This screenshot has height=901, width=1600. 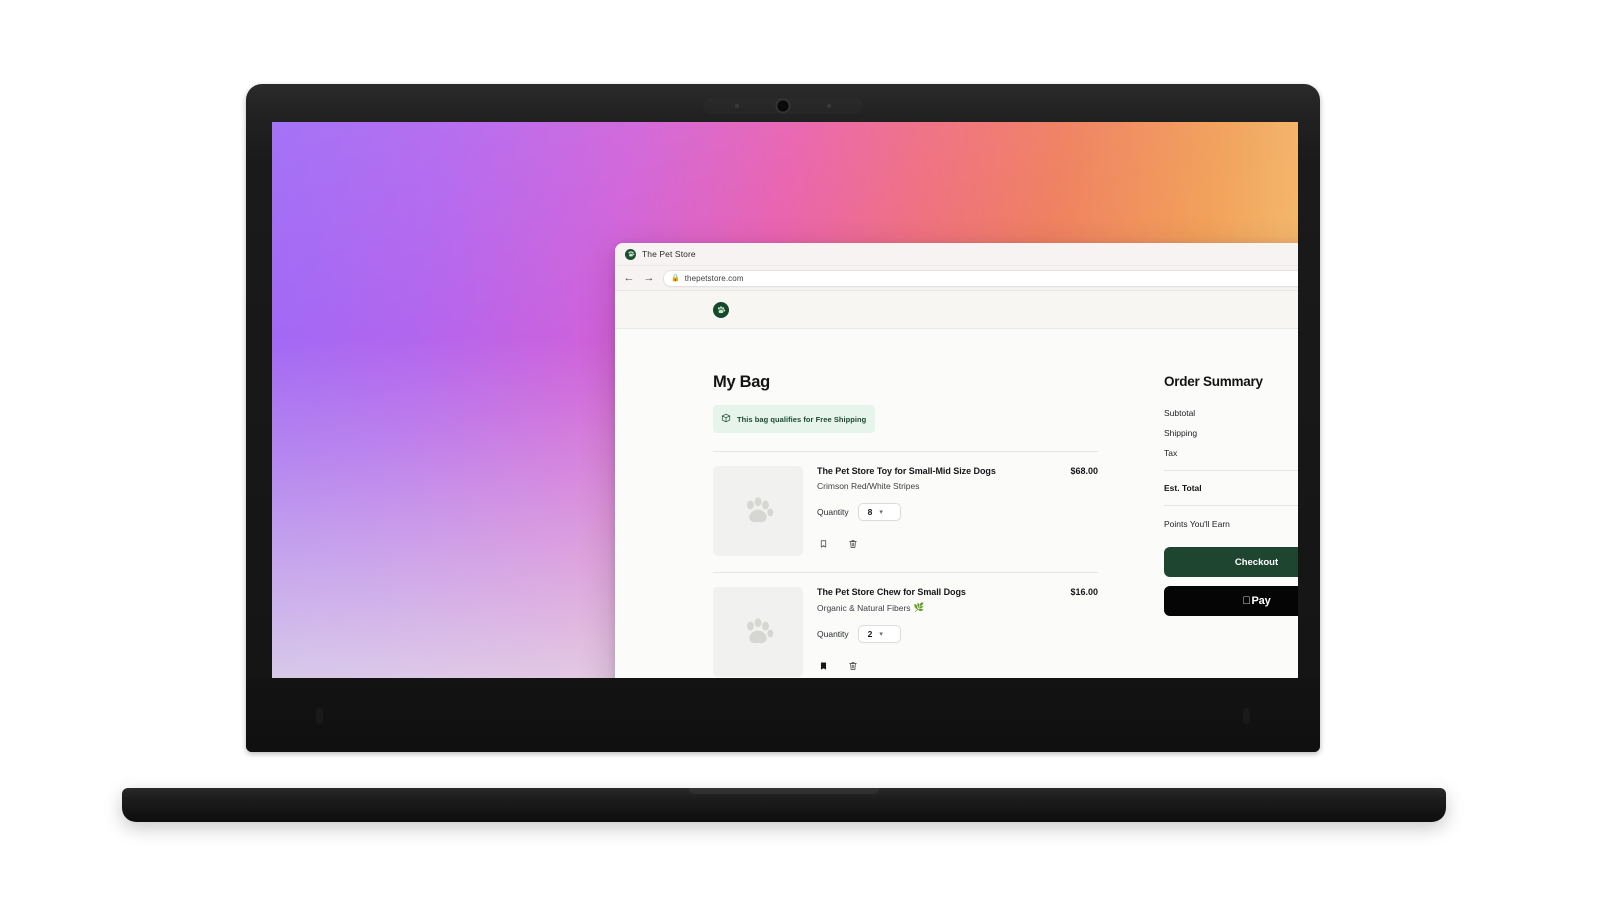 What do you see at coordinates (1231, 488) in the screenshot?
I see `summary-row-total: Est. Total $84.00` at bounding box center [1231, 488].